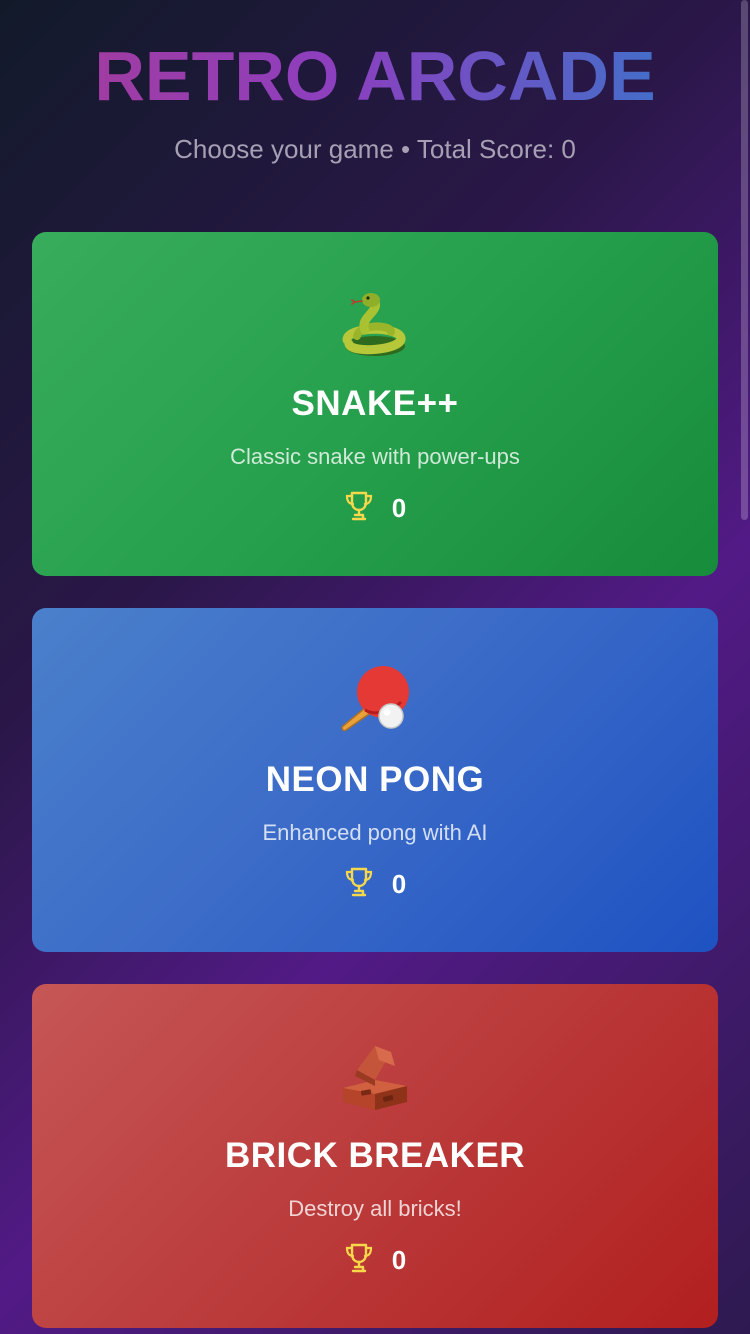 Image resolution: width=750 pixels, height=1334 pixels. What do you see at coordinates (375, 76) in the screenshot?
I see `page-title: RETRO ARCADE` at bounding box center [375, 76].